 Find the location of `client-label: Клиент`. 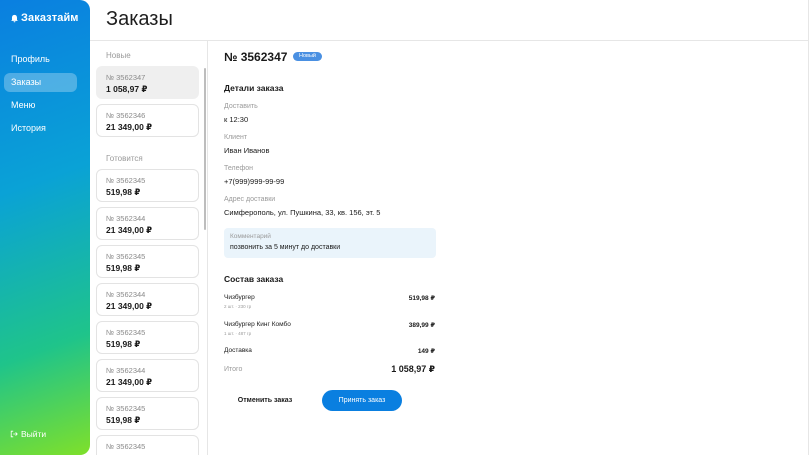

client-label: Клиент is located at coordinates (236, 137).